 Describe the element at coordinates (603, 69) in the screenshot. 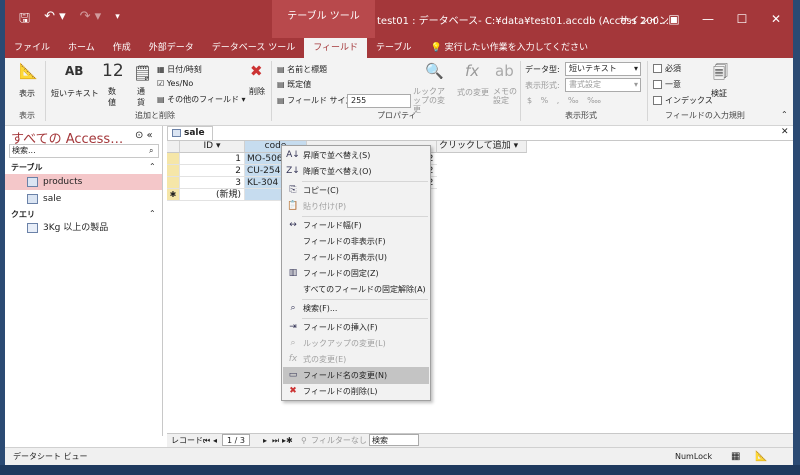

I see `data-type-select: 短いテキスト ▾` at that location.